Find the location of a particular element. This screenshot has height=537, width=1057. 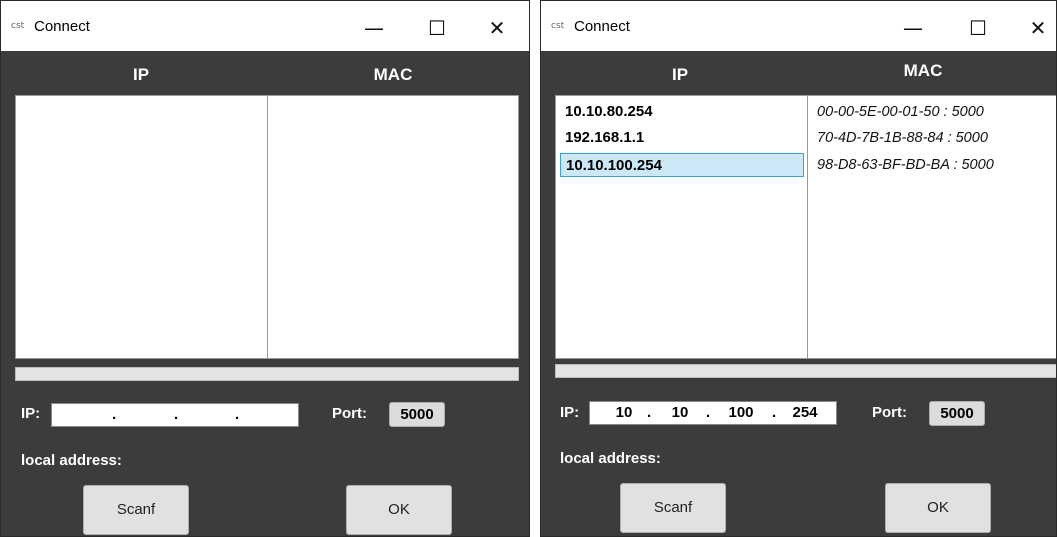

ip-list-item: 10.10.80.254 is located at coordinates (682, 112).